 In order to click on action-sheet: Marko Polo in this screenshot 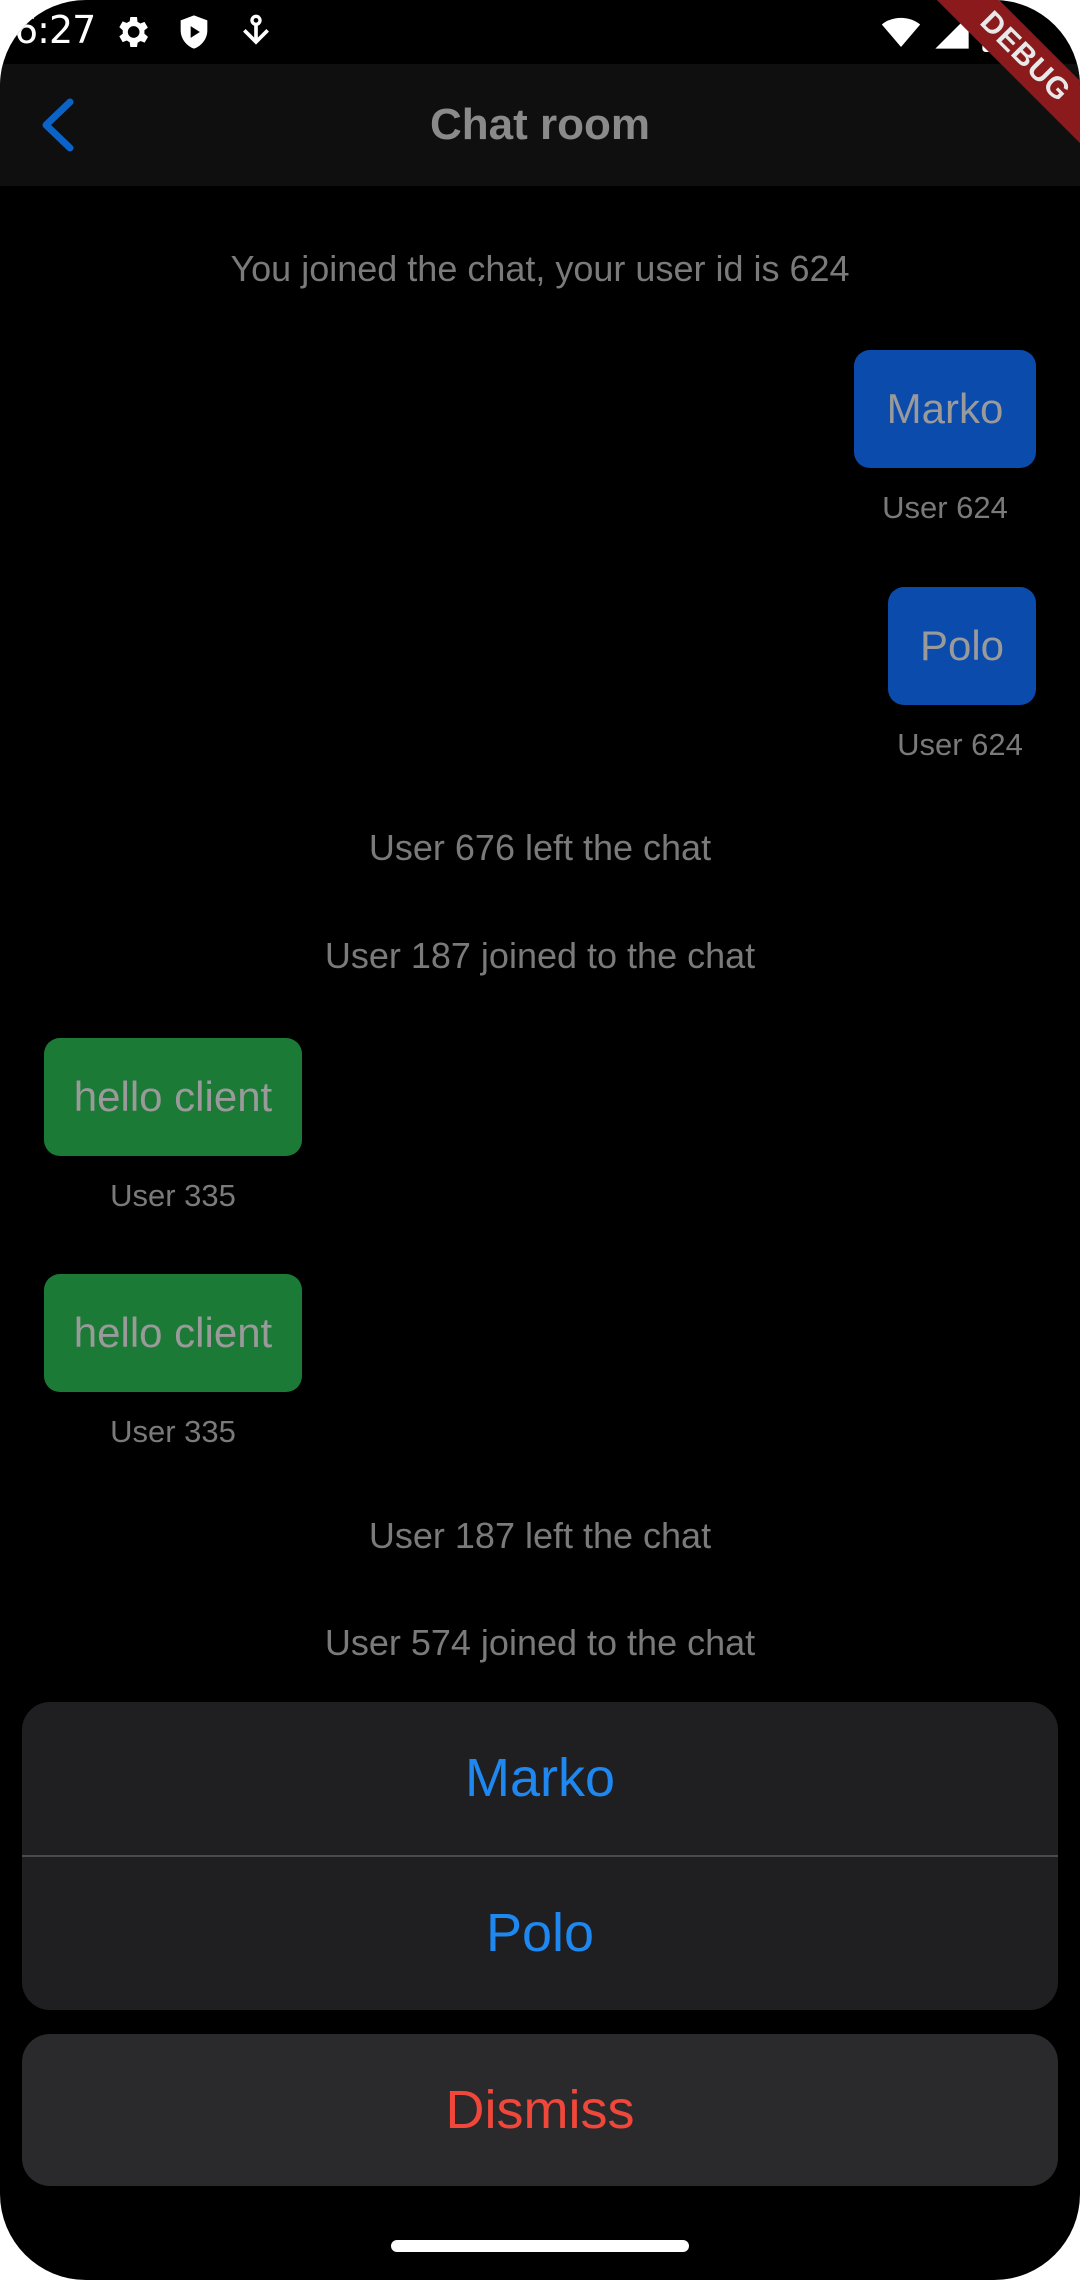, I will do `click(540, 1856)`.